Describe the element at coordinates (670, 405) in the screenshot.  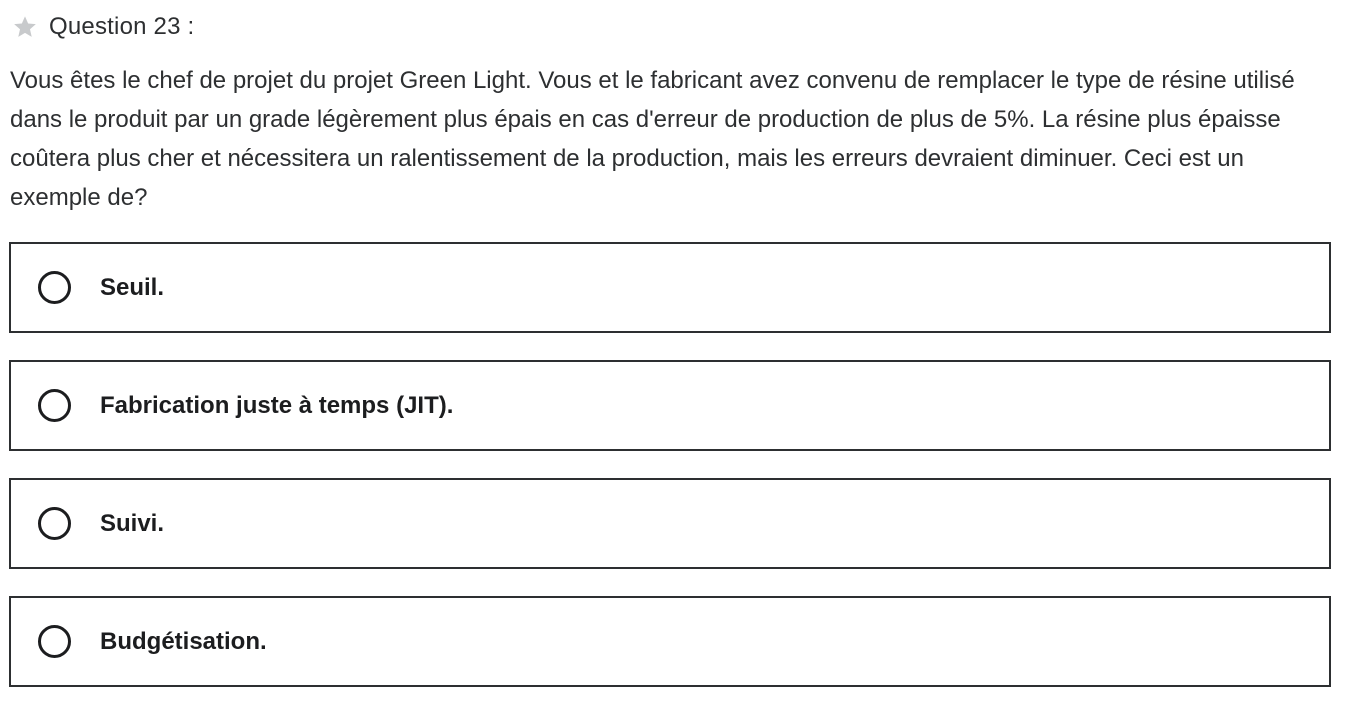
I see `answer-option: Fabrication juste à temps (JIT).` at that location.